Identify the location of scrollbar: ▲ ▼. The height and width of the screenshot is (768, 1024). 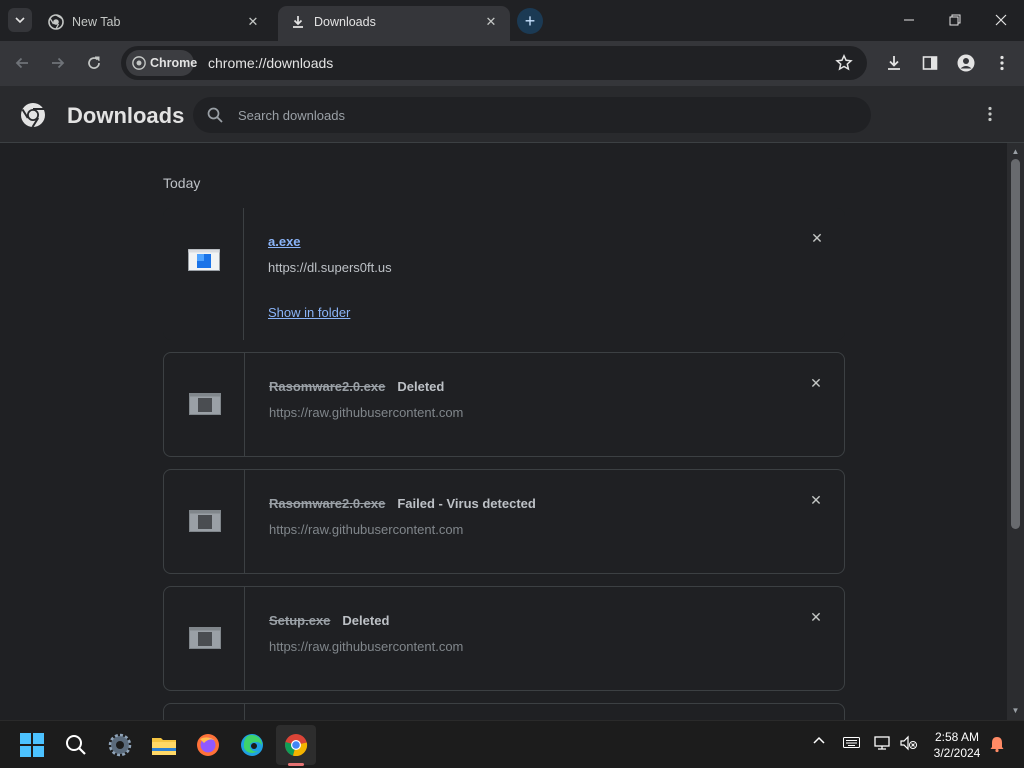
(1015, 431).